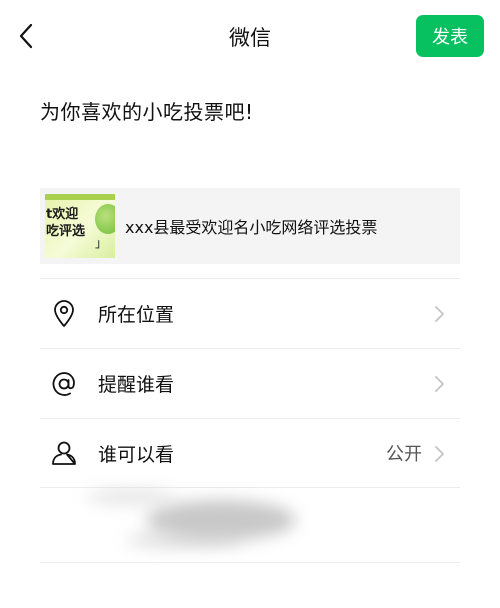 The height and width of the screenshot is (608, 500). I want to click on link-thumbnail: t欢迎 吃评选 」, so click(80, 226).